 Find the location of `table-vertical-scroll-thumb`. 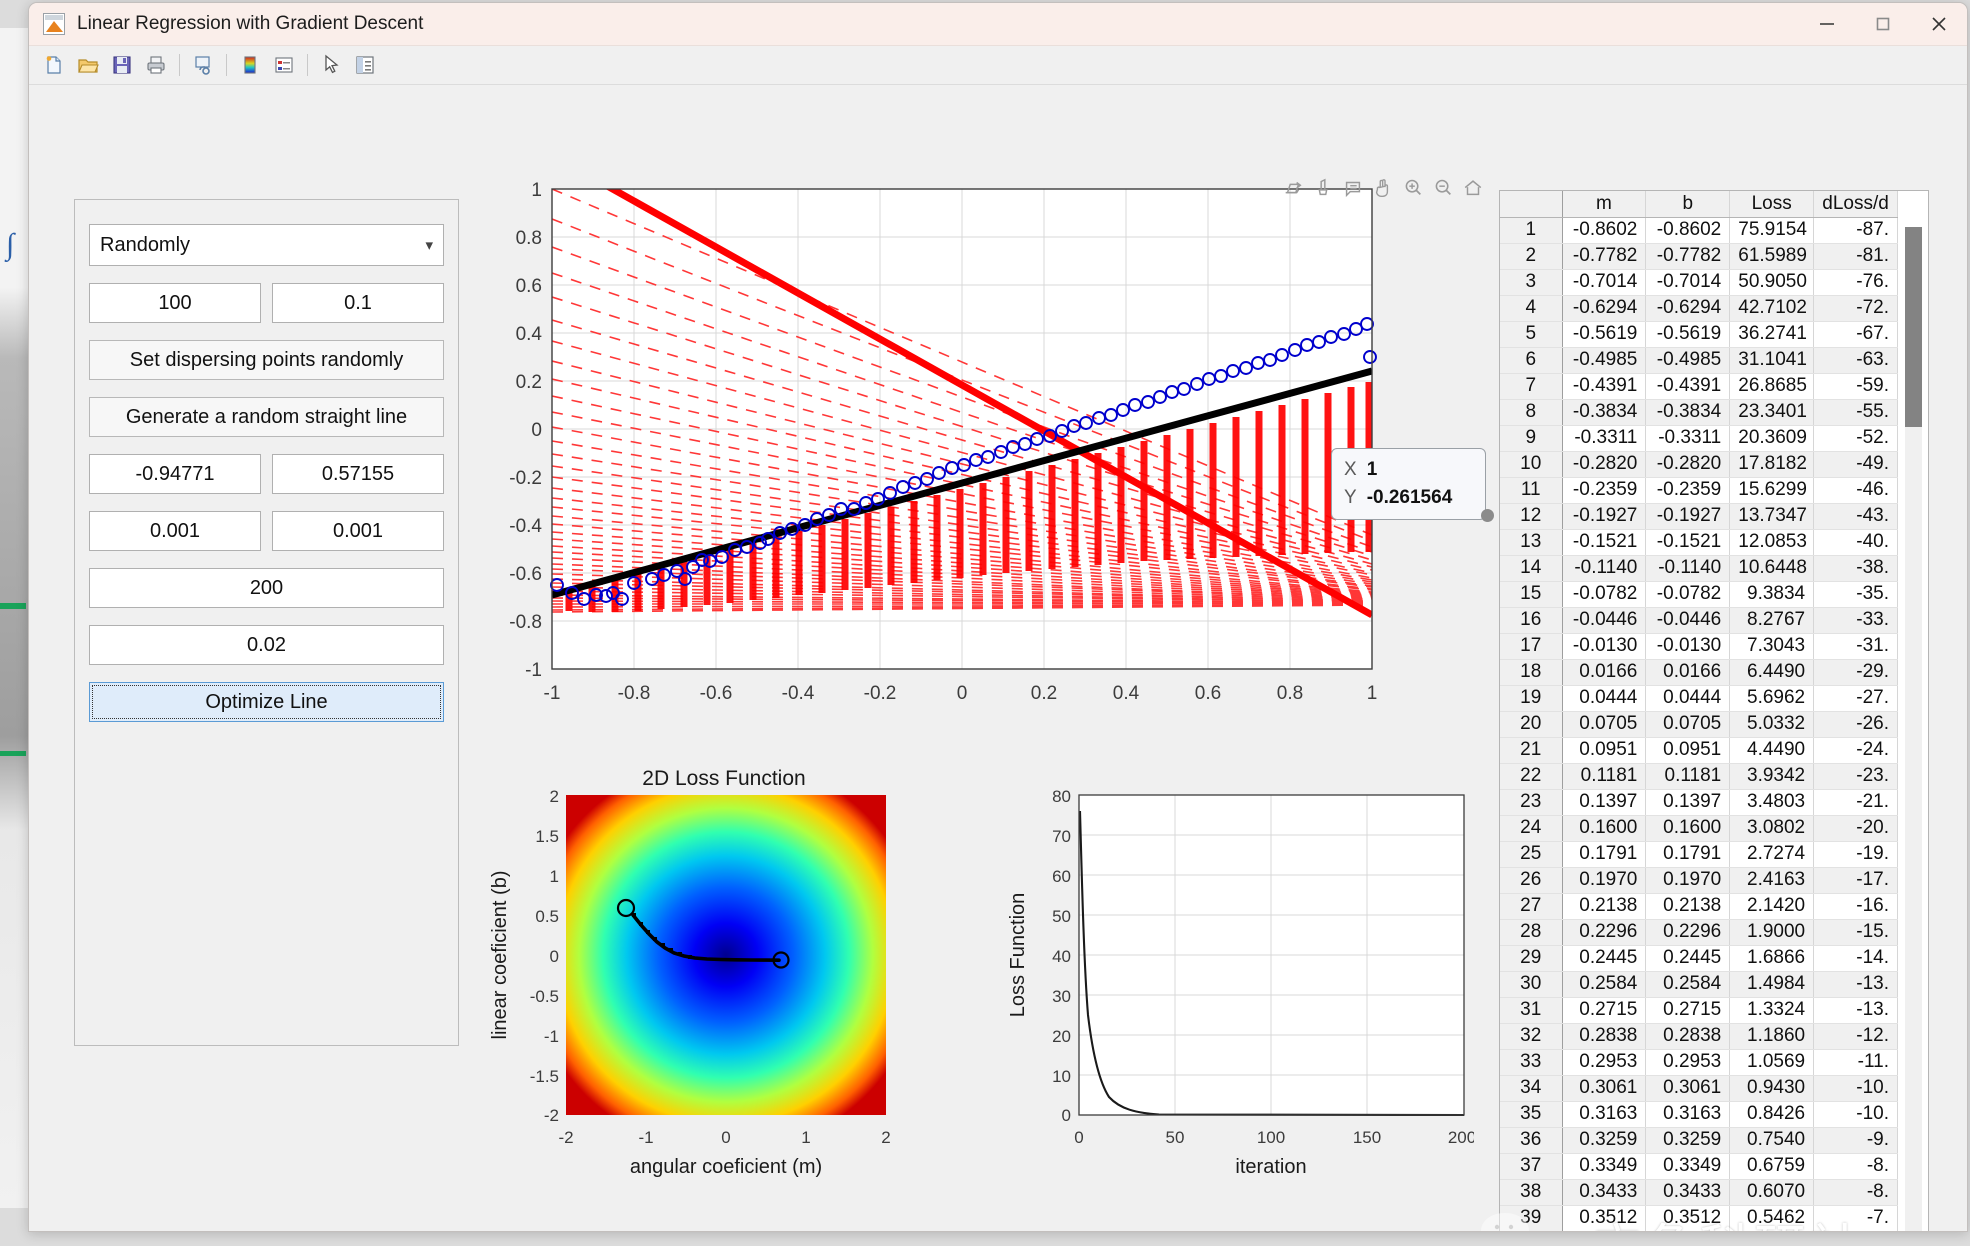

table-vertical-scroll-thumb is located at coordinates (1913, 327).